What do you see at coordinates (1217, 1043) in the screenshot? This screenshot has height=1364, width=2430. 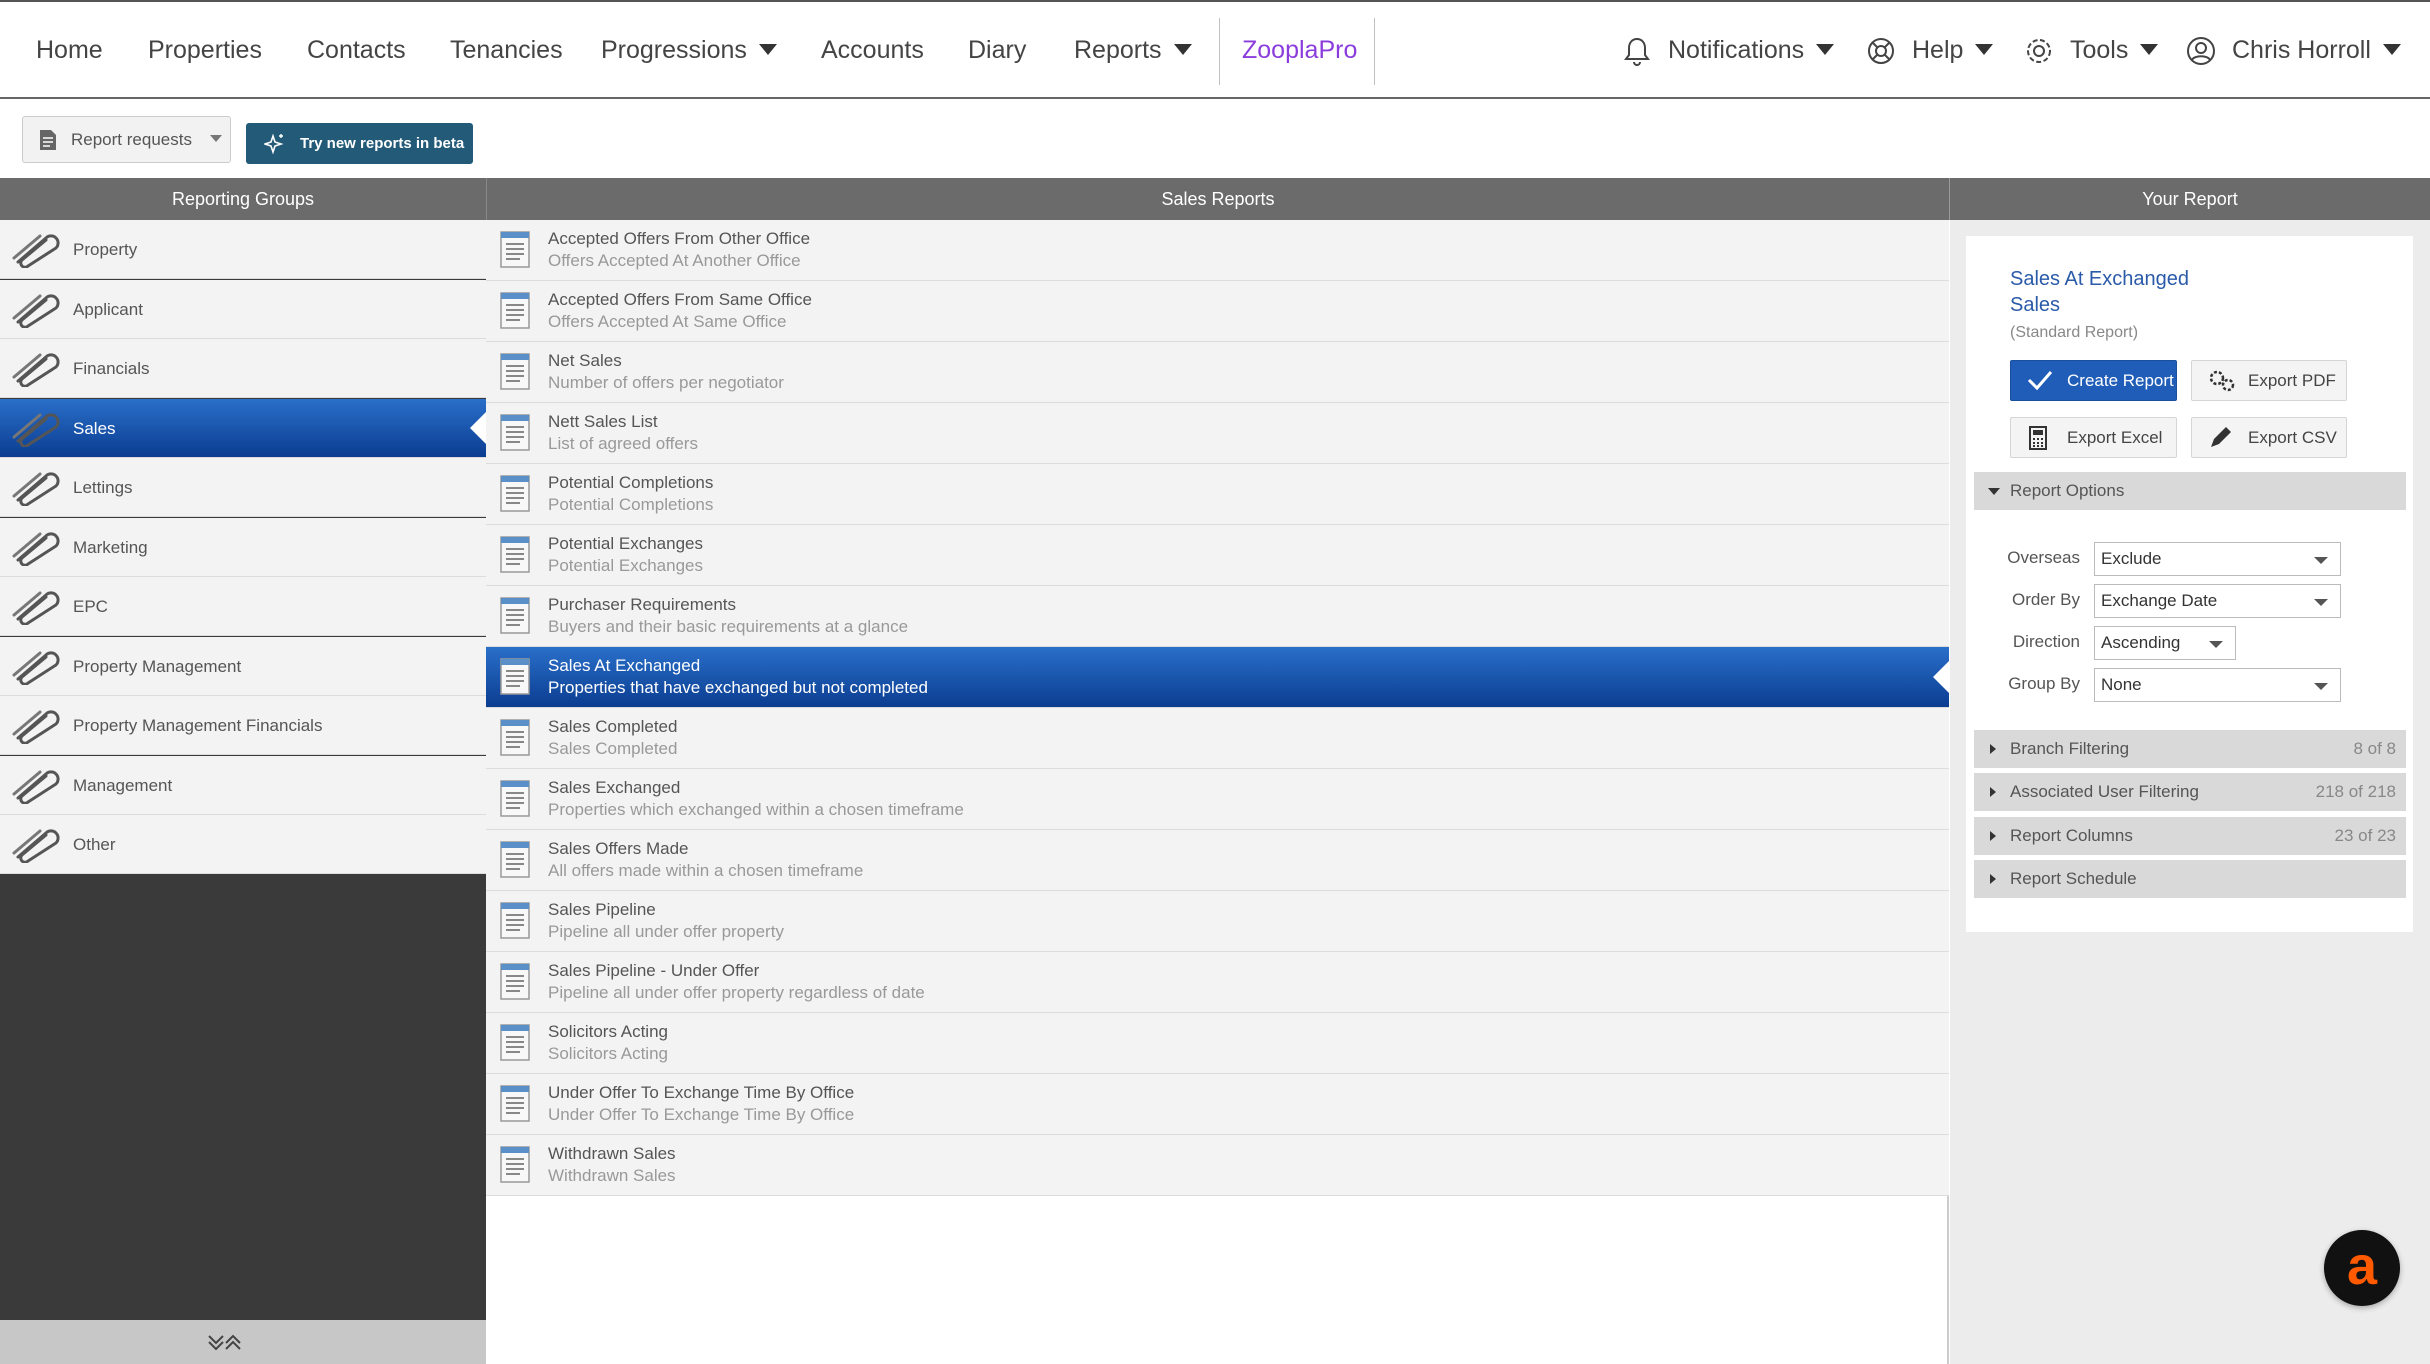 I see `report-list-item: Solicitors Acting Solicitors Acting` at bounding box center [1217, 1043].